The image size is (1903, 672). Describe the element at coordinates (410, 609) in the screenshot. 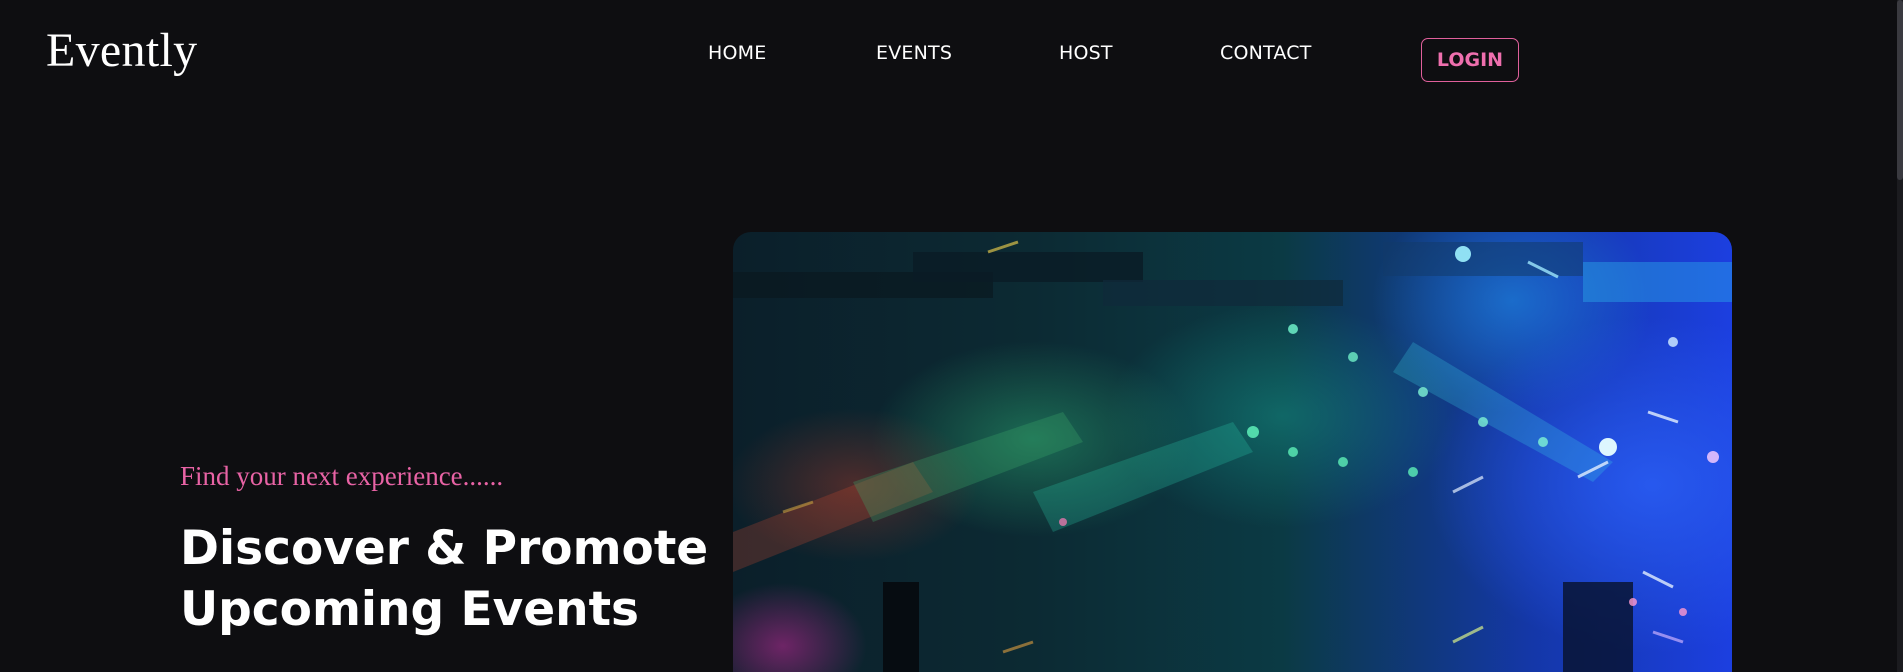

I see `hero-headline-line2: Upcoming Events` at that location.